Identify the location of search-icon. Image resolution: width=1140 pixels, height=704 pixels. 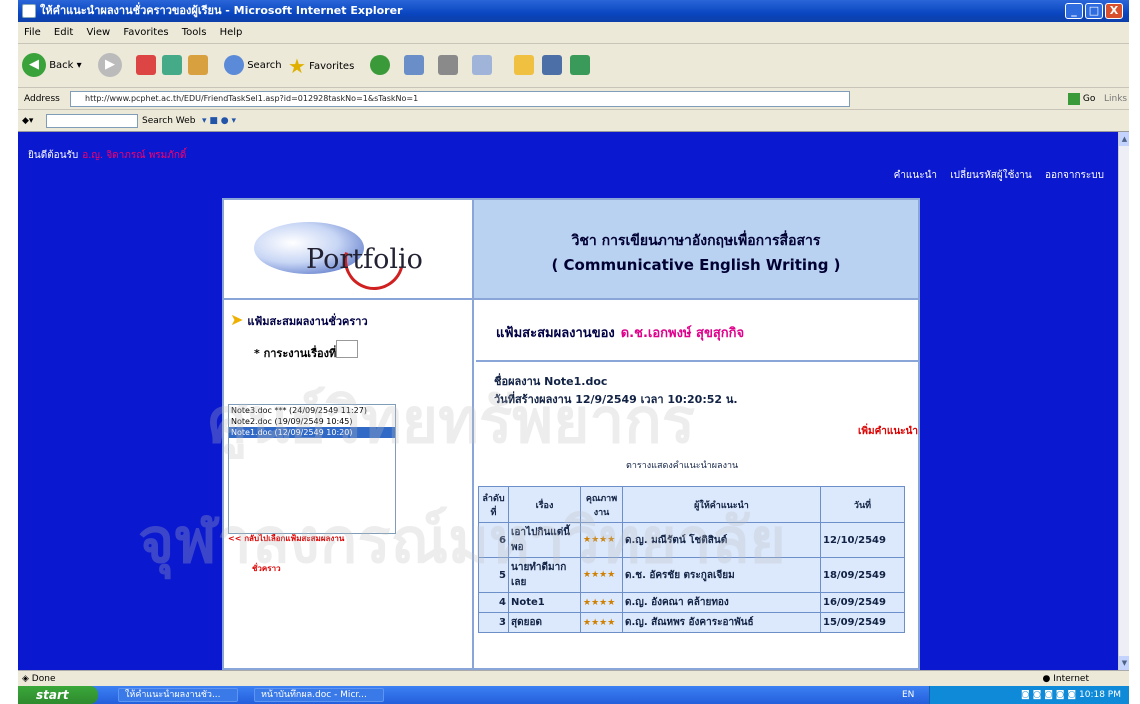
(234, 65).